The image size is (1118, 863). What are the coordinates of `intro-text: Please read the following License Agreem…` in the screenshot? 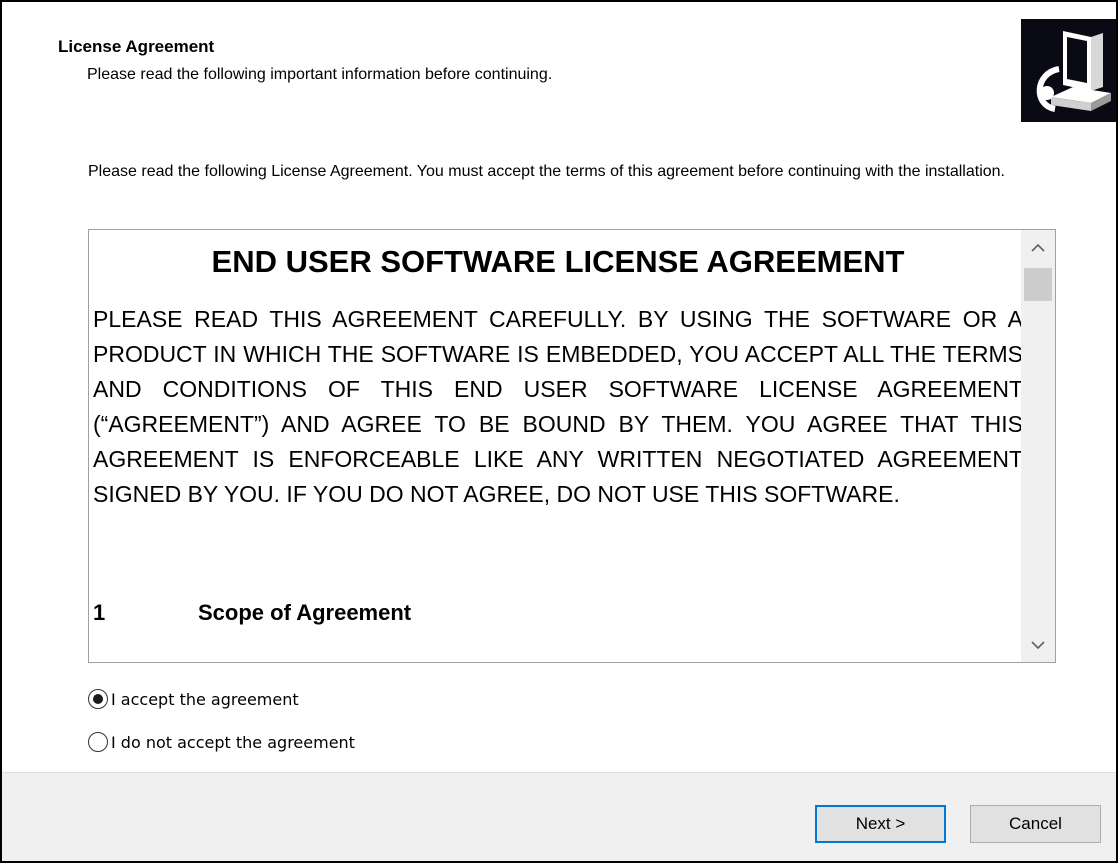 It's located at (546, 171).